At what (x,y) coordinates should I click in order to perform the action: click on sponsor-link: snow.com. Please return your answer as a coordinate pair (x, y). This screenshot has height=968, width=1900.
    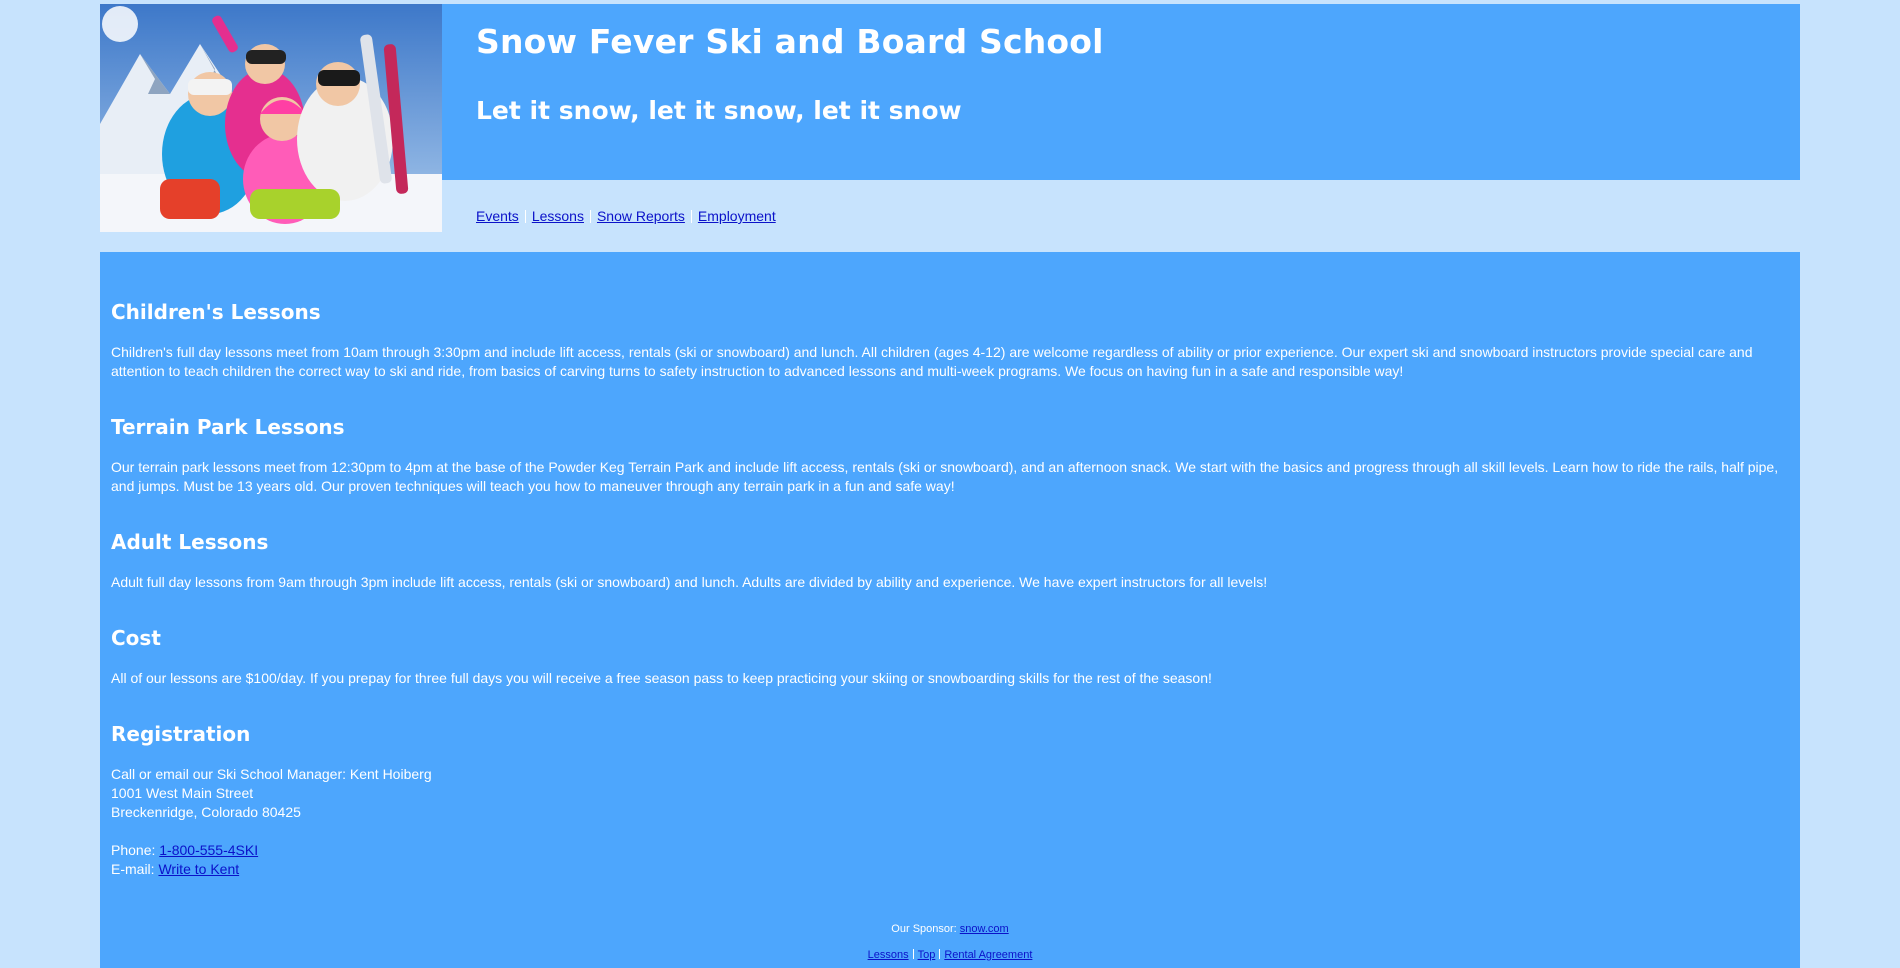
    Looking at the image, I should click on (984, 929).